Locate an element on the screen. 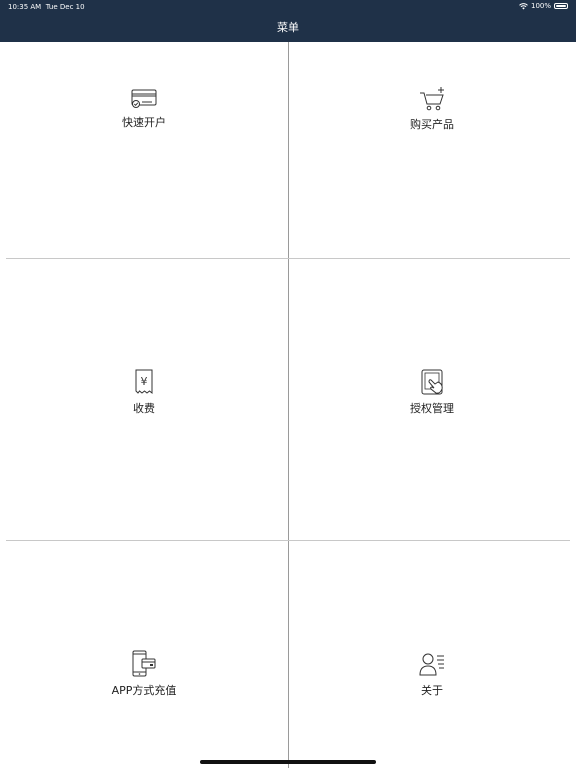 The width and height of the screenshot is (576, 768). status-time: 10:35 AM is located at coordinates (25, 7).